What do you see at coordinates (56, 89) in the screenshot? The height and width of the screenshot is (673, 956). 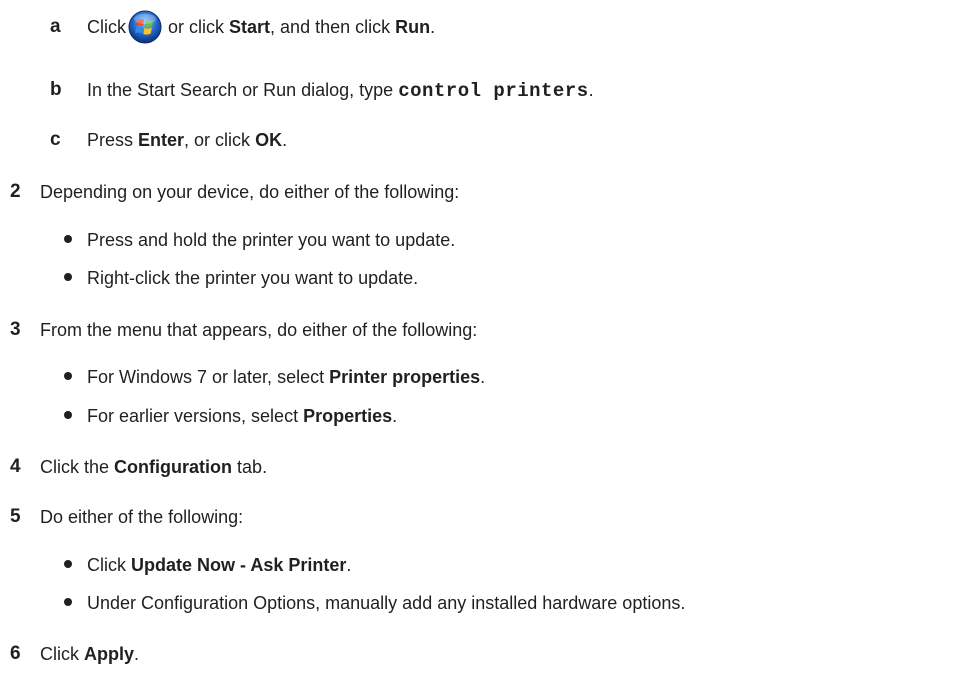 I see `substep-b-marker: b` at bounding box center [56, 89].